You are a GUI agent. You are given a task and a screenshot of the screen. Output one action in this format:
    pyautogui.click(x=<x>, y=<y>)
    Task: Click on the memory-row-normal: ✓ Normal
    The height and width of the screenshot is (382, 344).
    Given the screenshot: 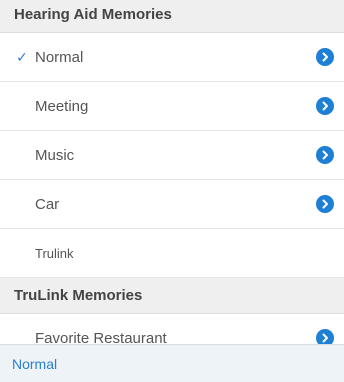 What is the action you would take?
    pyautogui.click(x=172, y=57)
    